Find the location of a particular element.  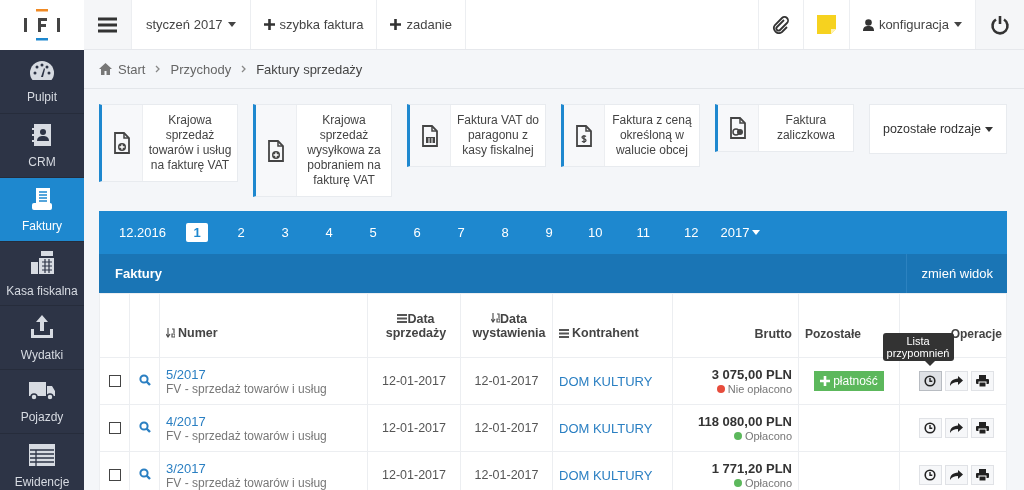

card-label: Krajowa sprzedaż wysyłkowa za pobraniem na fakturę VAT is located at coordinates (344, 150).